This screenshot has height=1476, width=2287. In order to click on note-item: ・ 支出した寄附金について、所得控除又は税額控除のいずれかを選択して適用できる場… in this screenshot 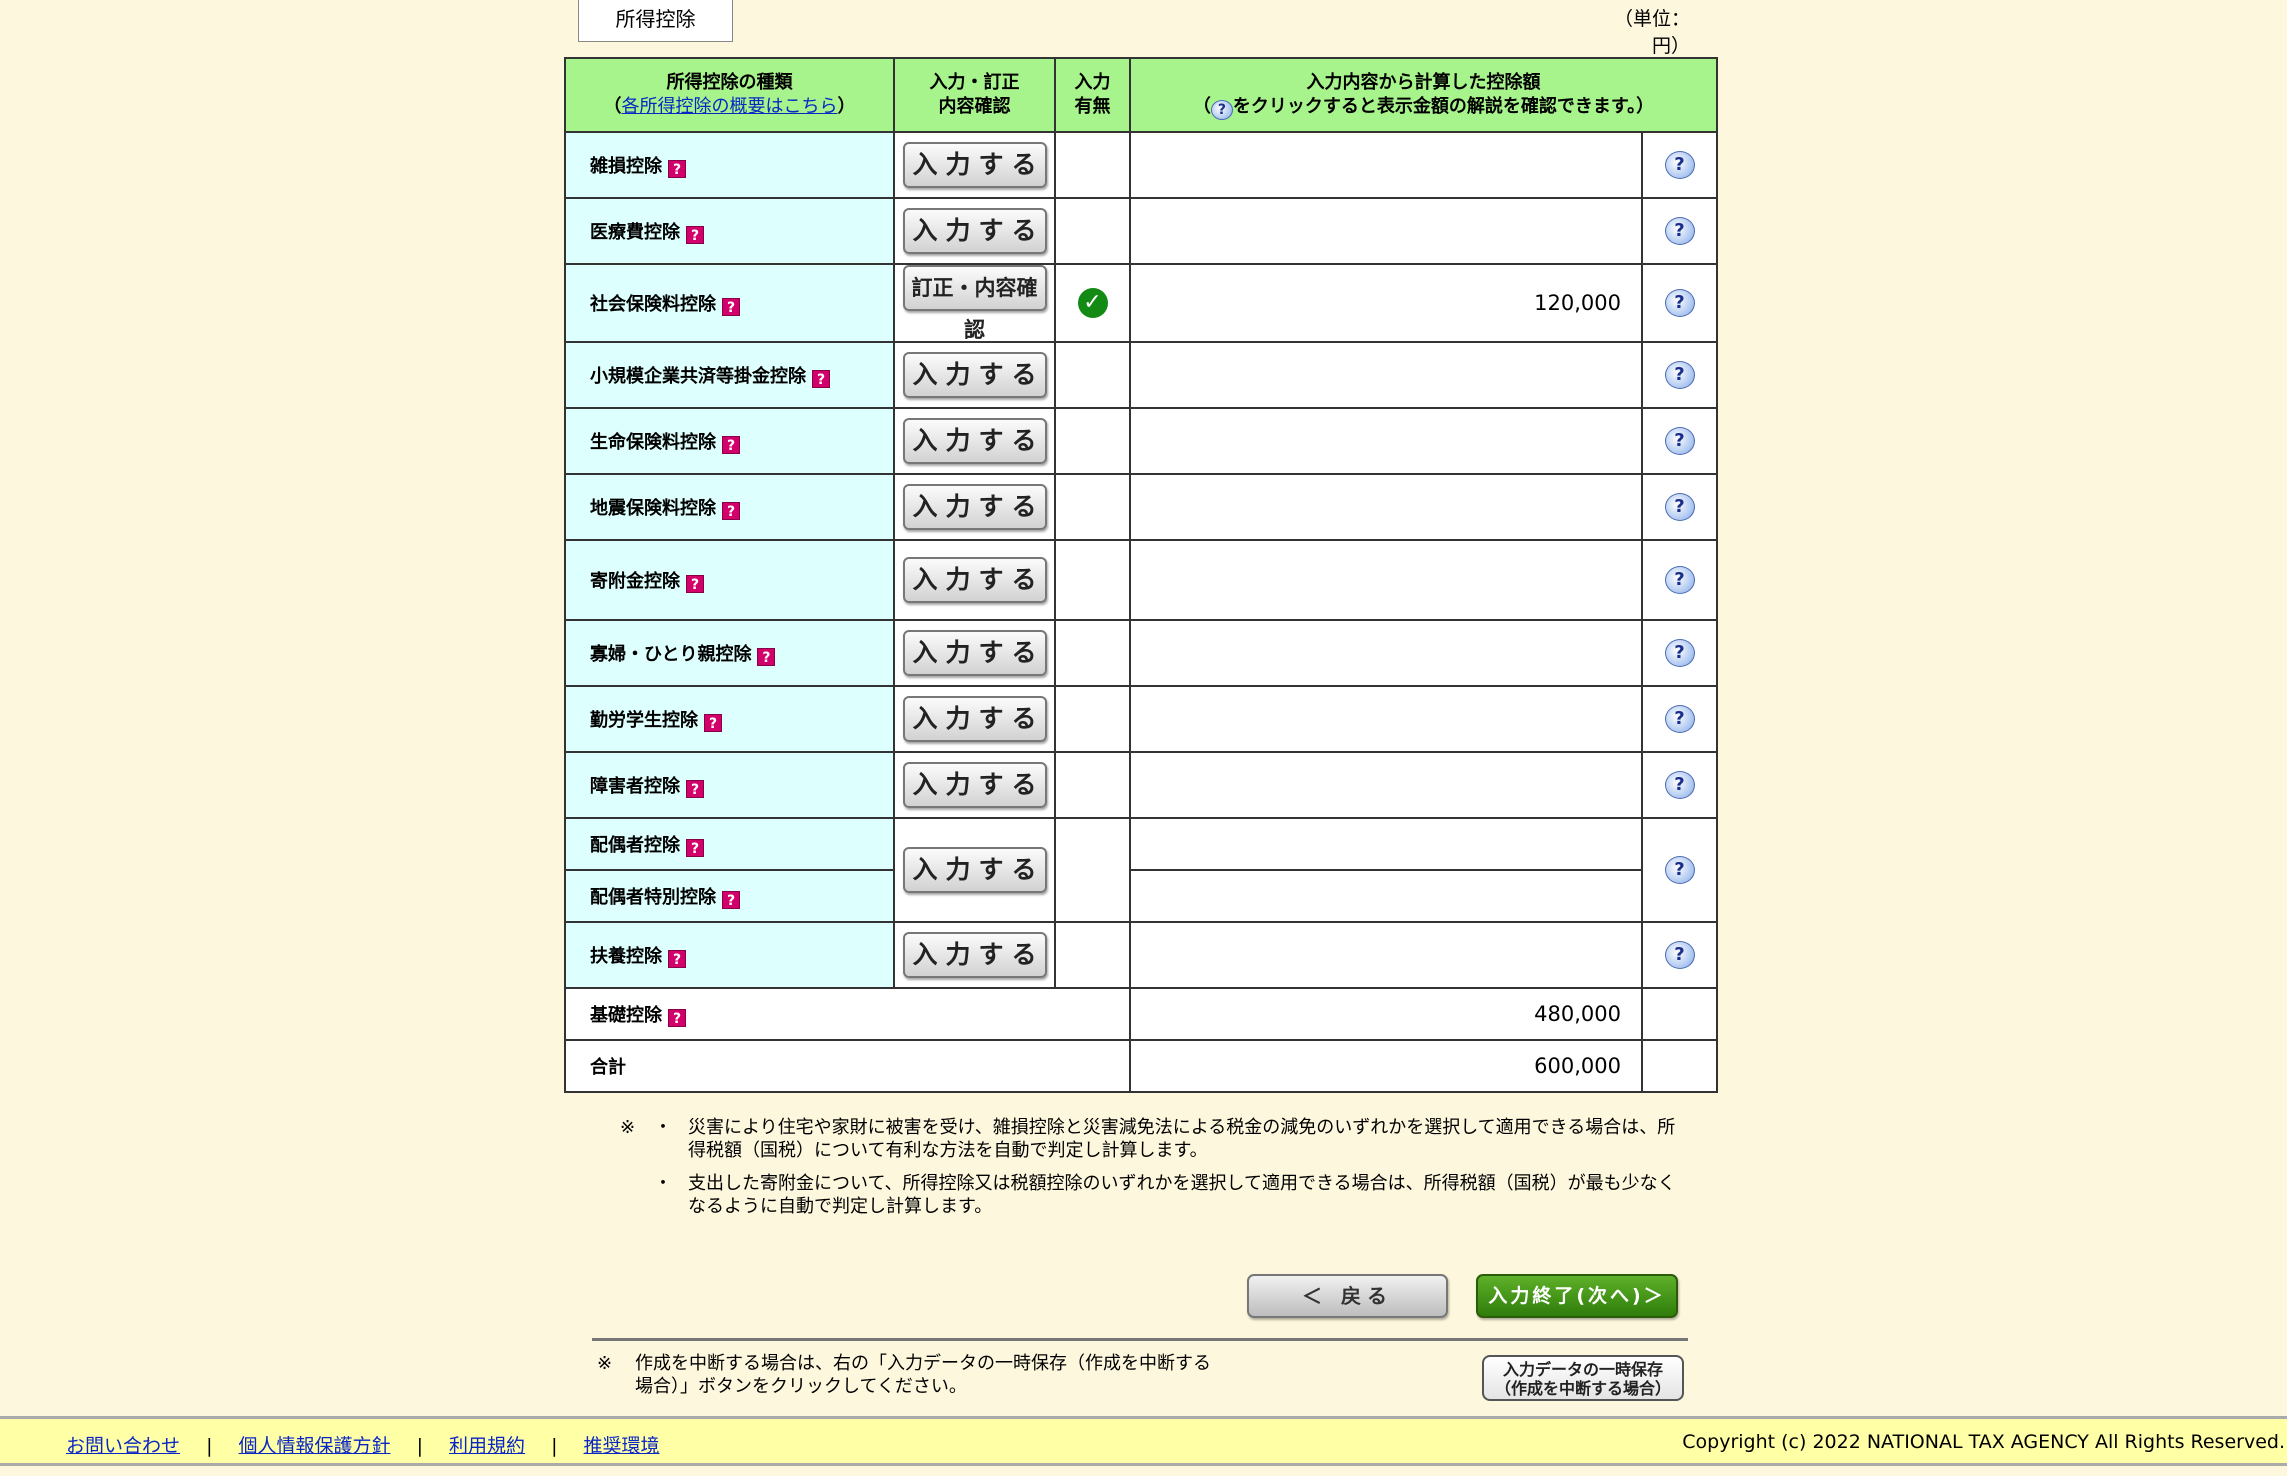, I will do `click(1150, 1195)`.